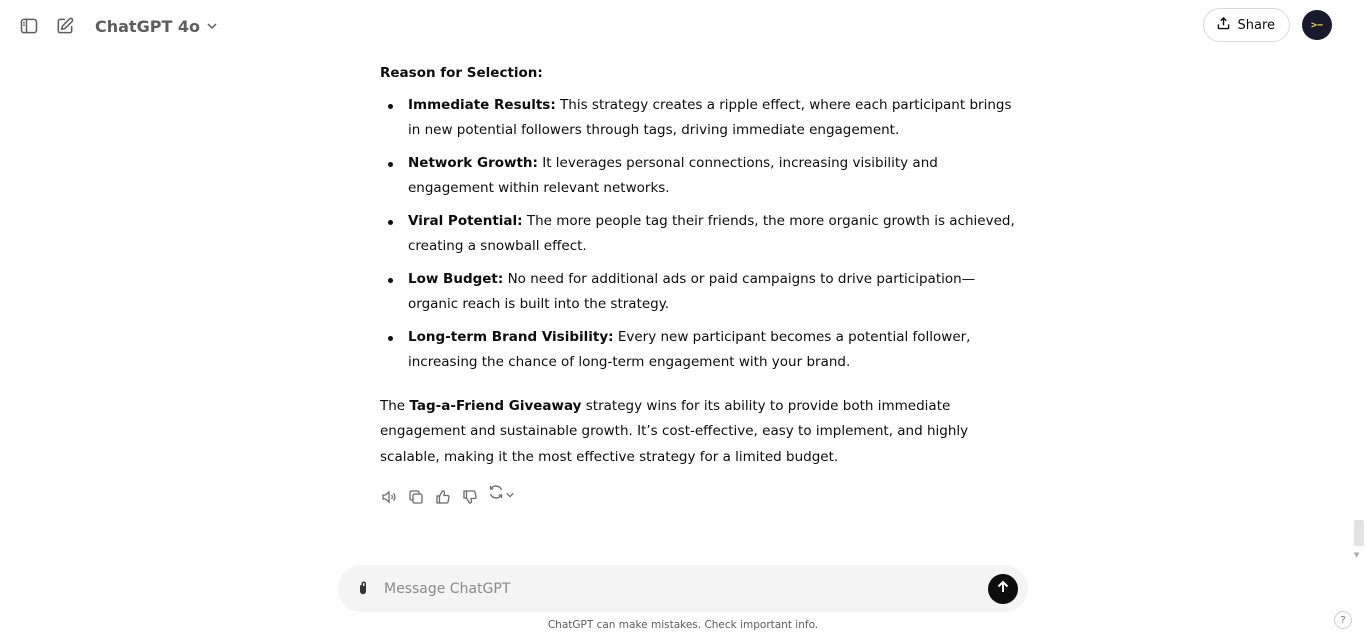 The image size is (1366, 641). Describe the element at coordinates (482, 104) in the screenshot. I see `point-title: Immediate Results:` at that location.